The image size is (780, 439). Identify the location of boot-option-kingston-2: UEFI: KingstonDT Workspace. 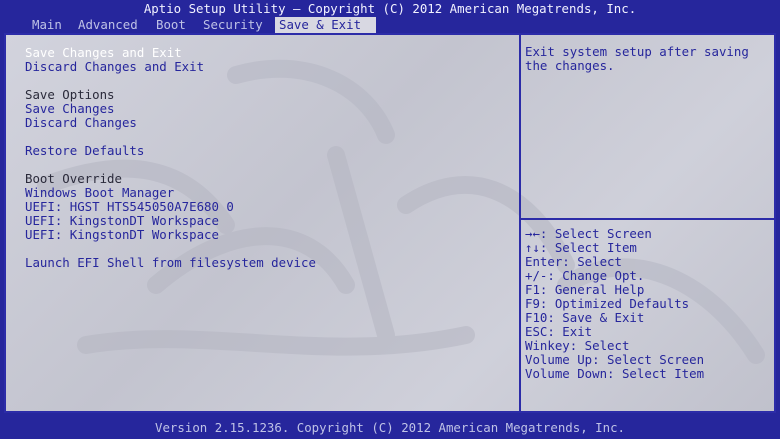
(122, 235).